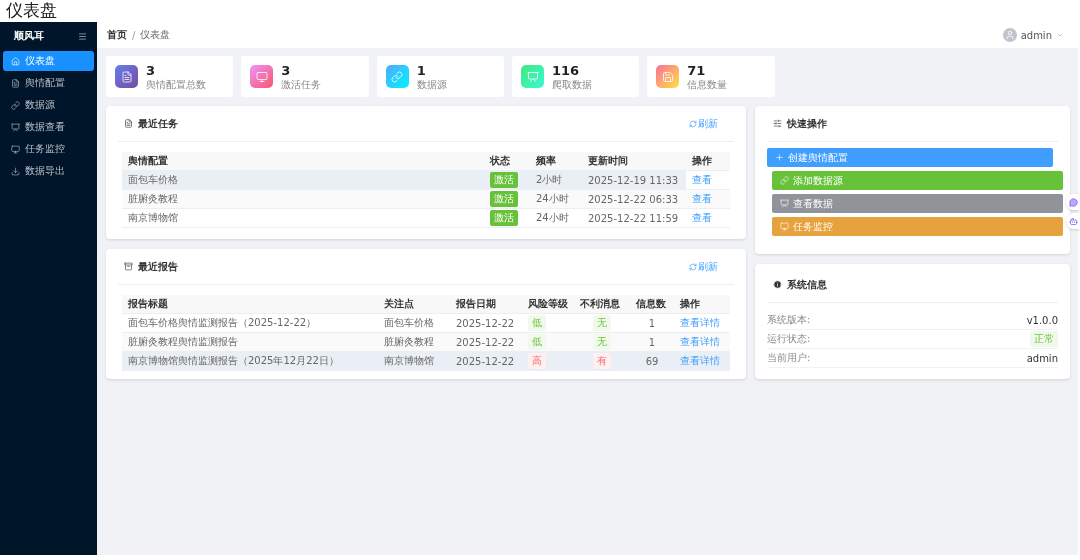 Image resolution: width=1080 pixels, height=560 pixels. Describe the element at coordinates (250, 323) in the screenshot. I see `table-cell: 面包车价格舆情监测报告（2025-12-22）` at that location.